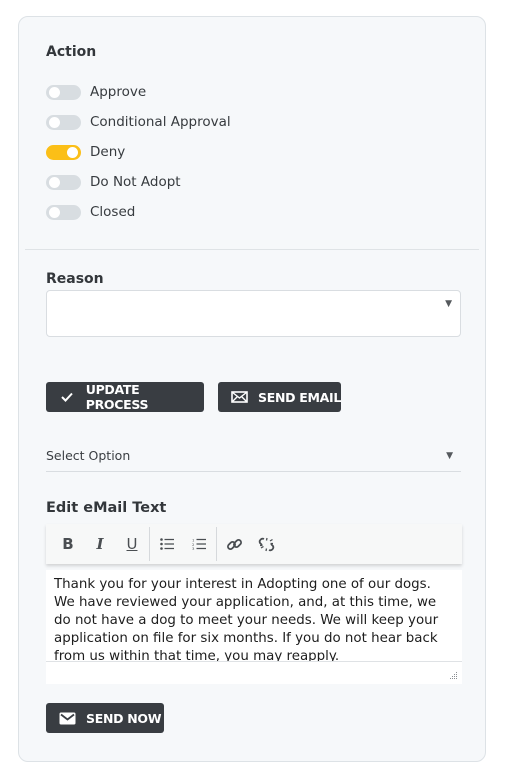  I want to click on toggle-label: Deny, so click(108, 152).